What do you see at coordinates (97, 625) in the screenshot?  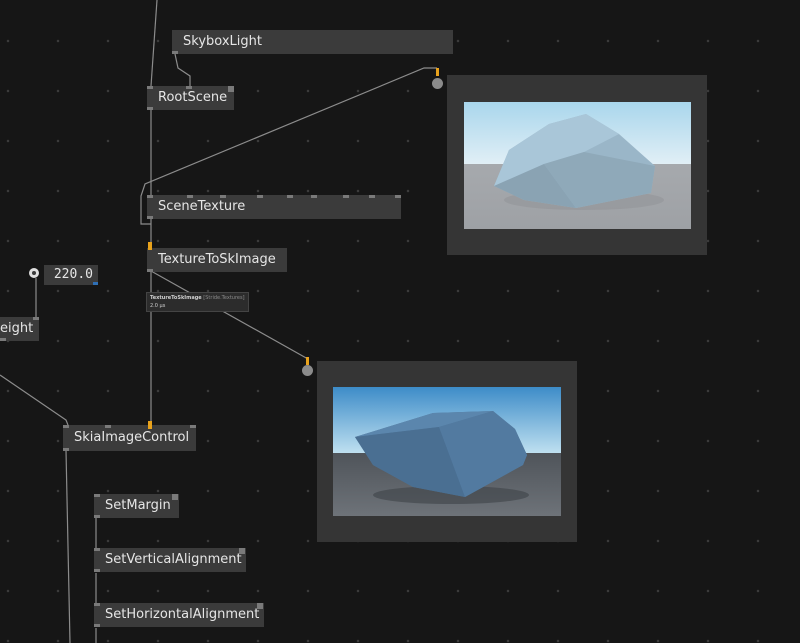 I see `sethorizontalalignment-output-pin` at bounding box center [97, 625].